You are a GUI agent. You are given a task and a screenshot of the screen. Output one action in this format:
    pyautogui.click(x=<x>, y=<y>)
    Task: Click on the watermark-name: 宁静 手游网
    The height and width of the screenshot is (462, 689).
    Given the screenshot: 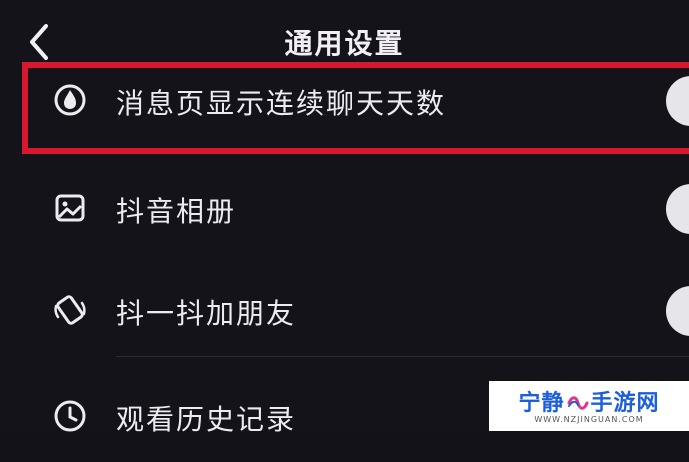 What is the action you would take?
    pyautogui.click(x=589, y=401)
    